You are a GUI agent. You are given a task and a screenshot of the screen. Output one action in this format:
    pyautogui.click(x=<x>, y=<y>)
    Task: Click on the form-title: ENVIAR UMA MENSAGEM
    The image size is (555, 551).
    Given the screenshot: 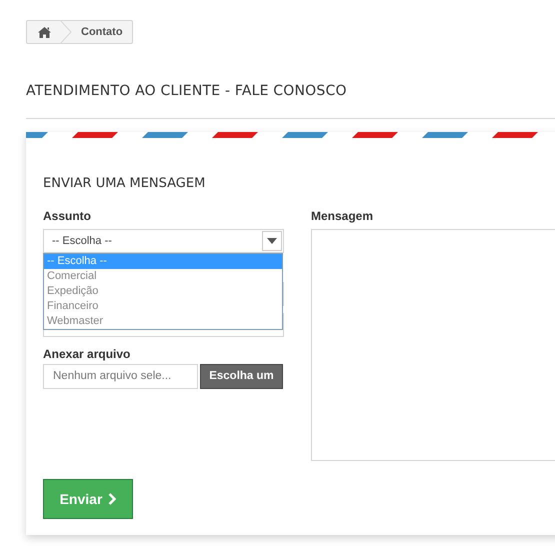 What is the action you would take?
    pyautogui.click(x=124, y=183)
    